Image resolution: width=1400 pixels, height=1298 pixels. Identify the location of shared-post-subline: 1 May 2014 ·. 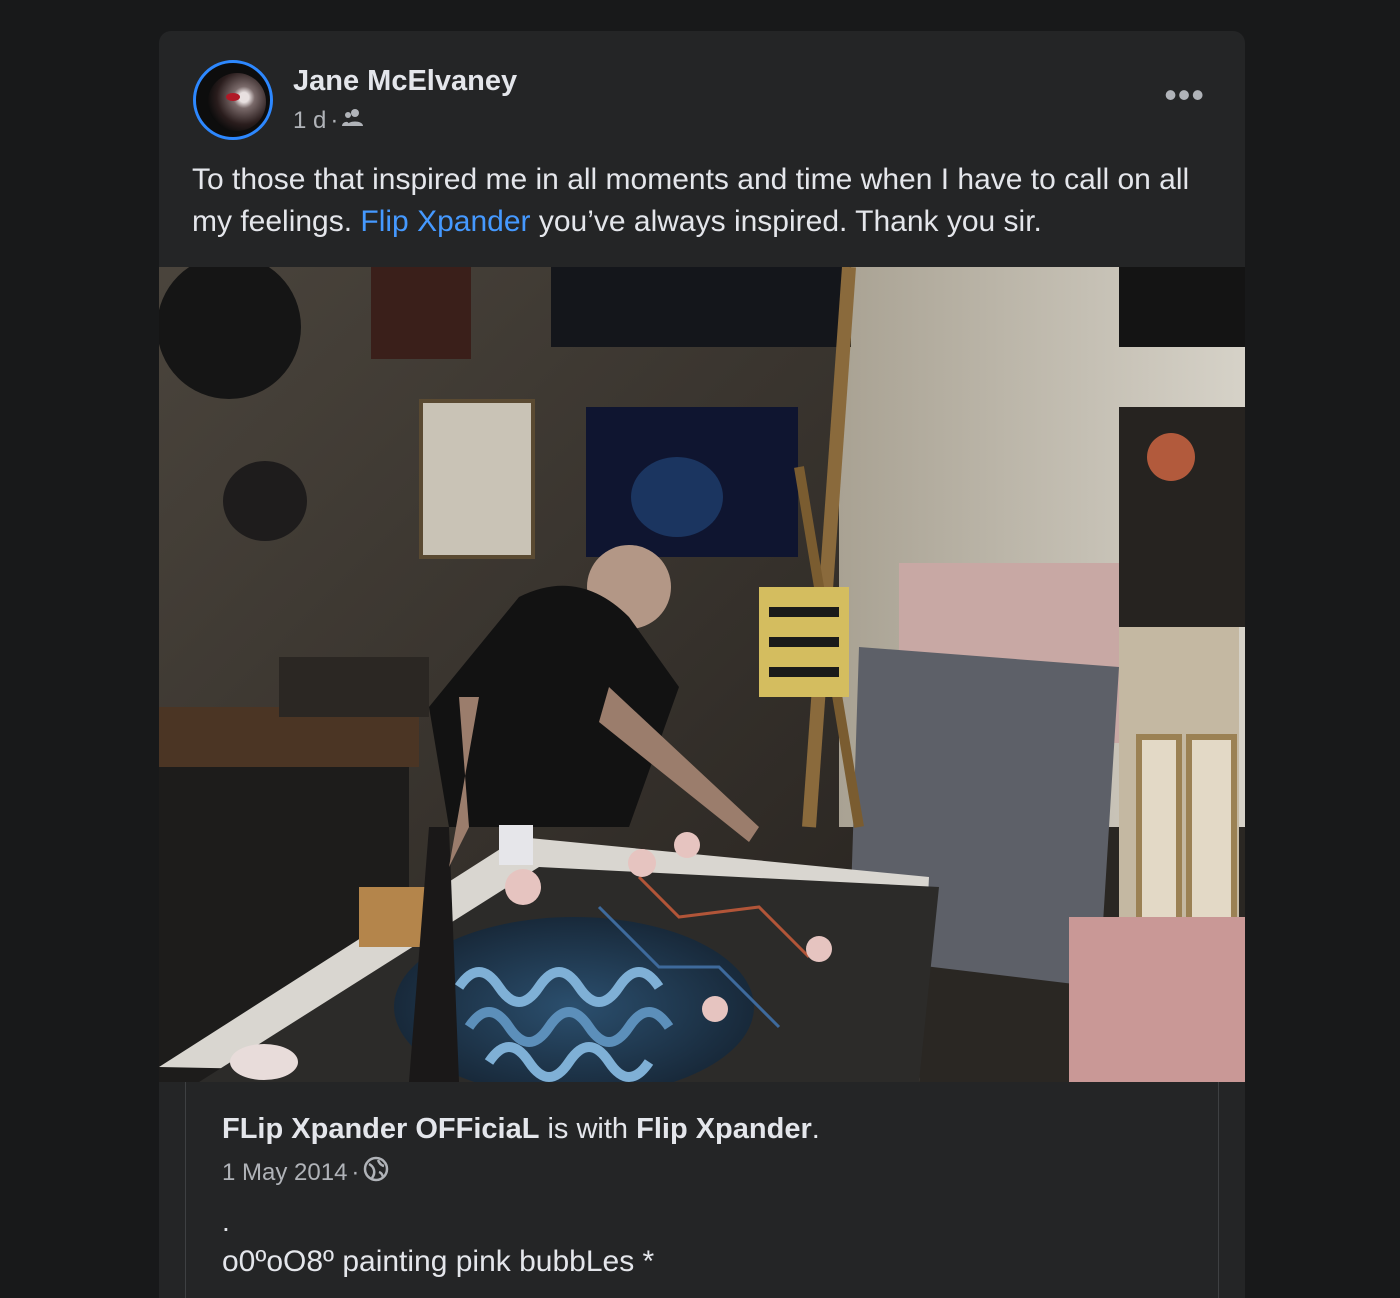
(305, 1173).